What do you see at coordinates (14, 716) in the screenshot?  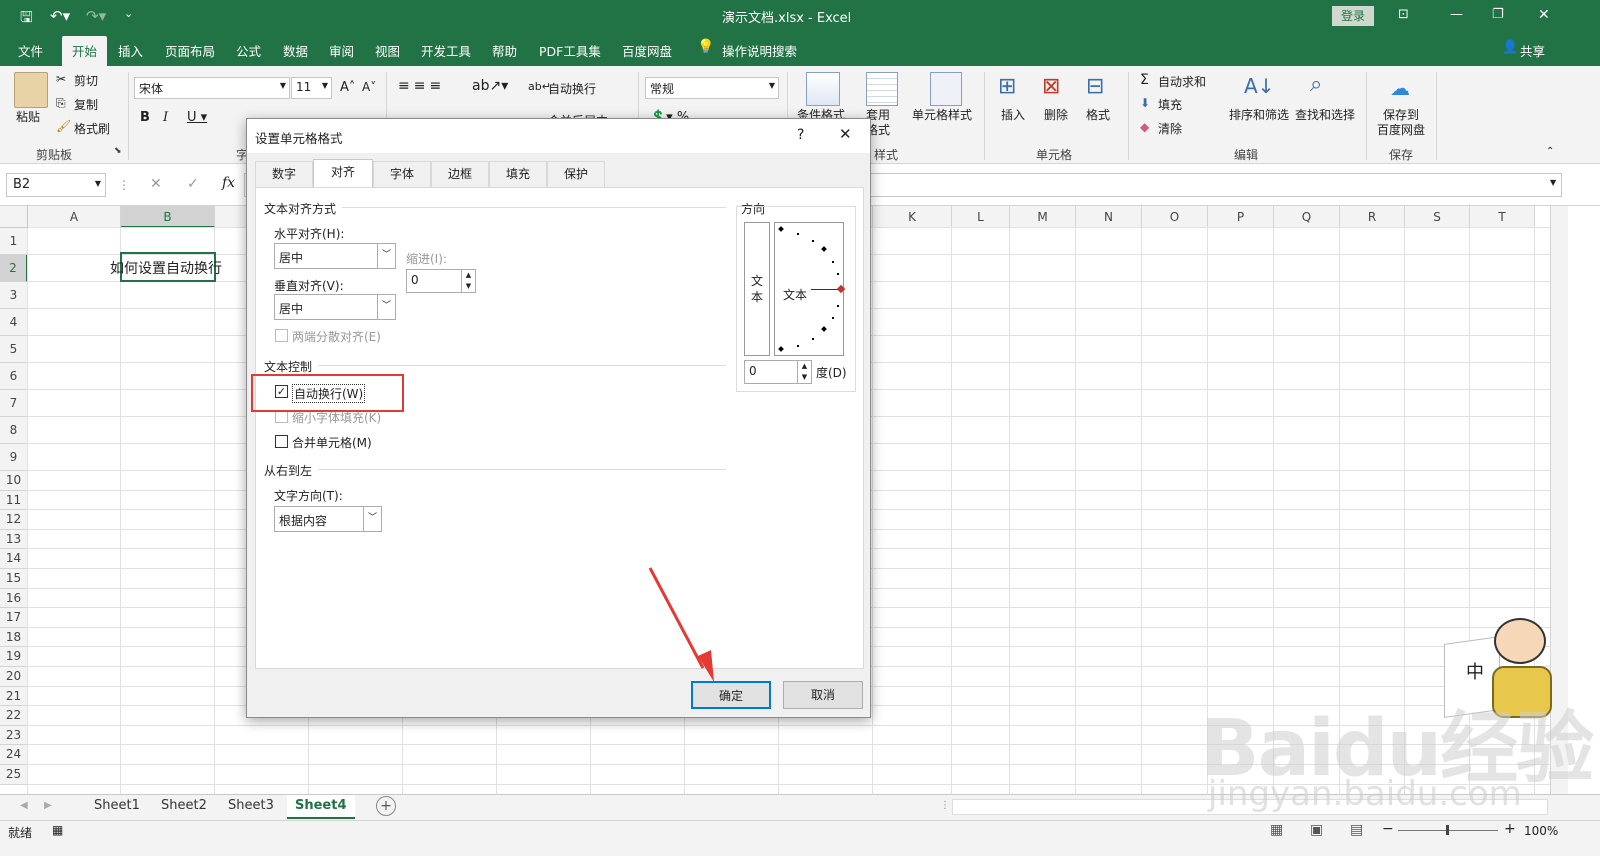 I see `row-header: 22` at bounding box center [14, 716].